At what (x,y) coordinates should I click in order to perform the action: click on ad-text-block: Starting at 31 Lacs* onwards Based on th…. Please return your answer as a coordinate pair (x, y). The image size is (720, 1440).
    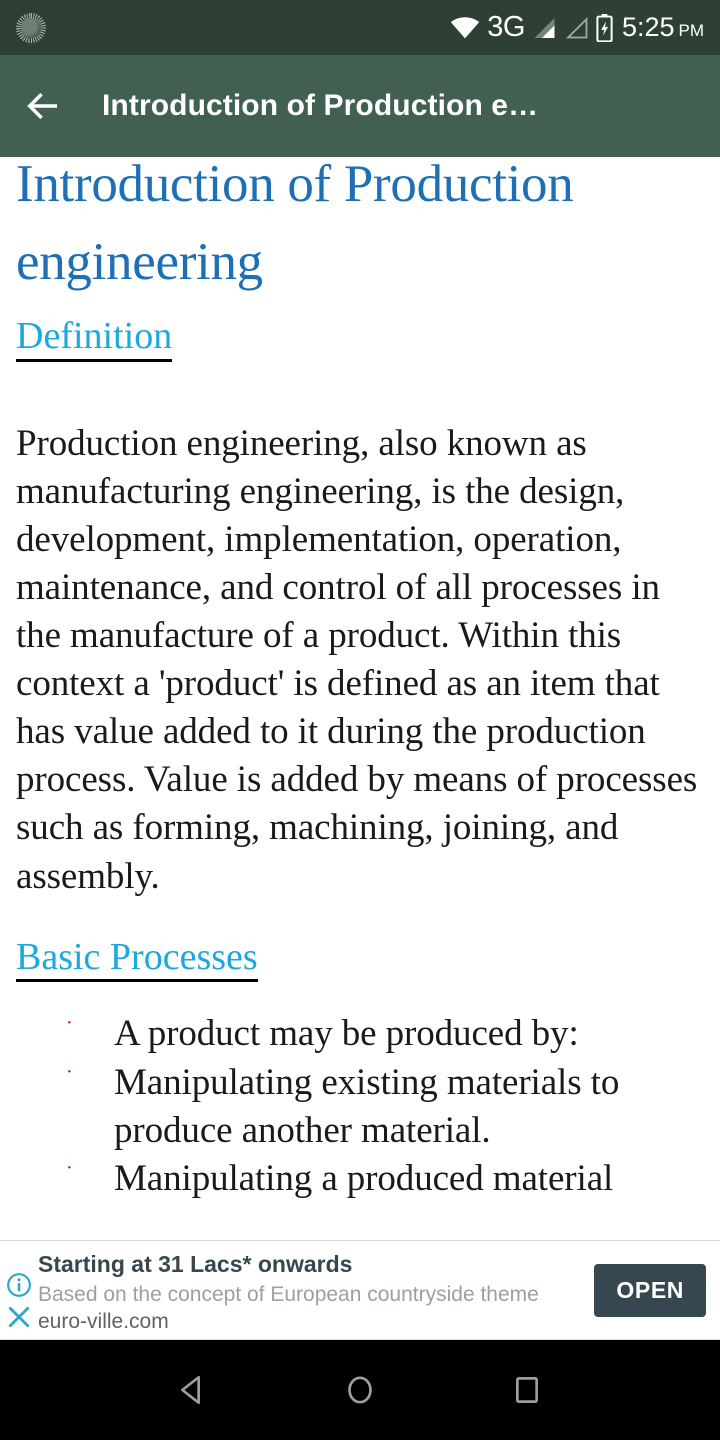
    Looking at the image, I should click on (316, 1290).